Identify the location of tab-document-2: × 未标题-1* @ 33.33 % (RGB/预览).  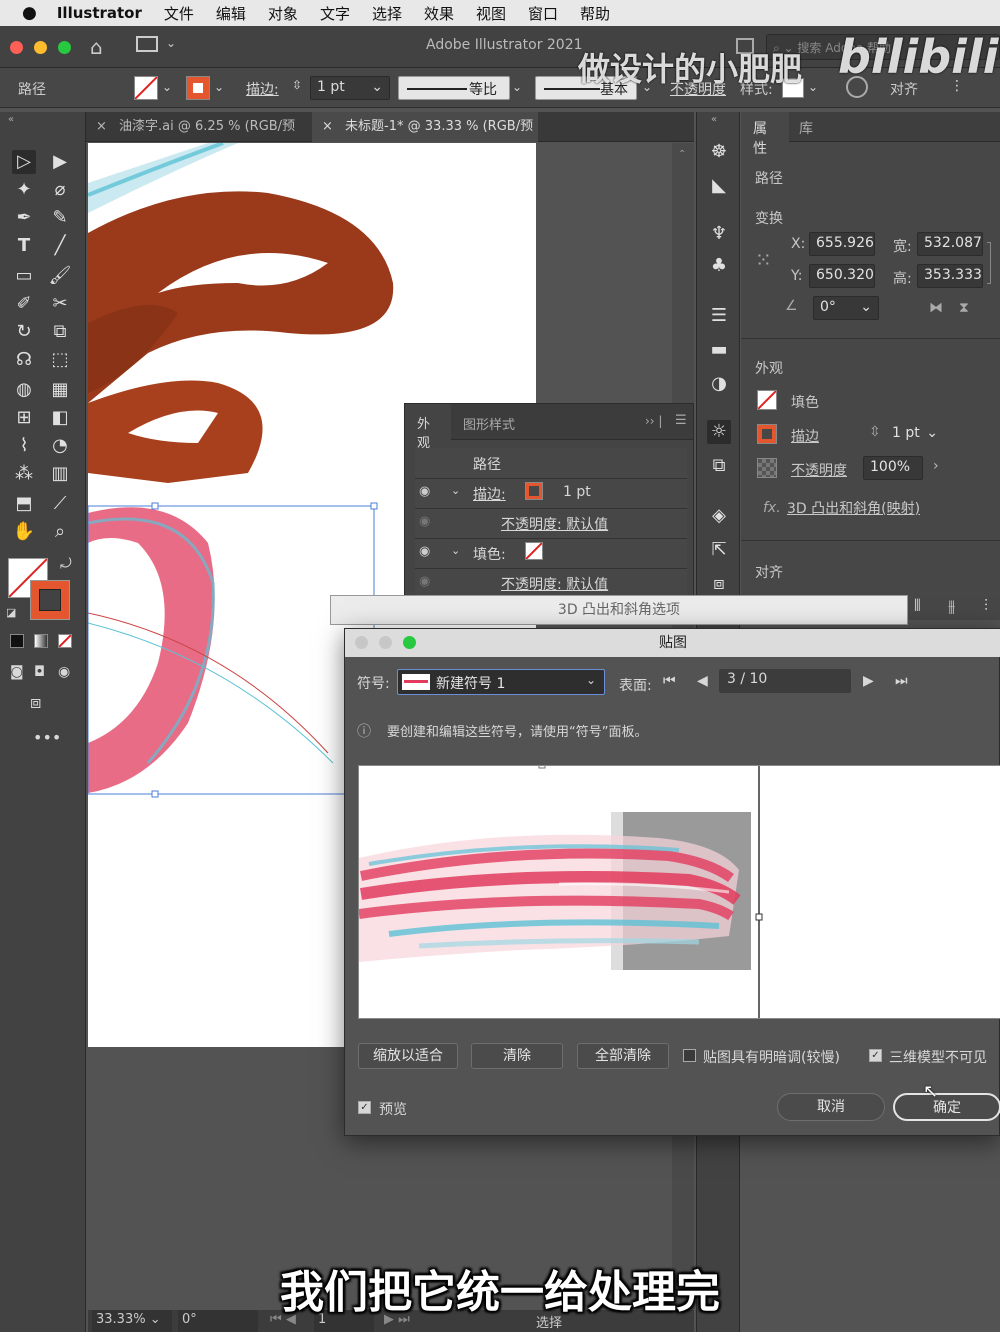
(425, 138).